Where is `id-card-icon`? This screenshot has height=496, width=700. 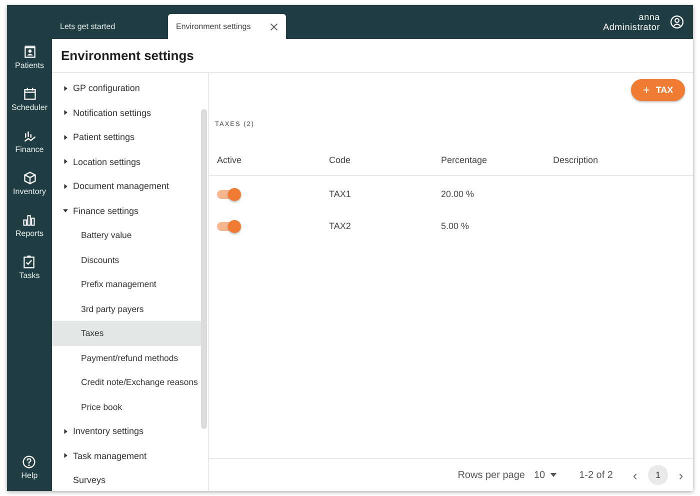 id-card-icon is located at coordinates (29, 52).